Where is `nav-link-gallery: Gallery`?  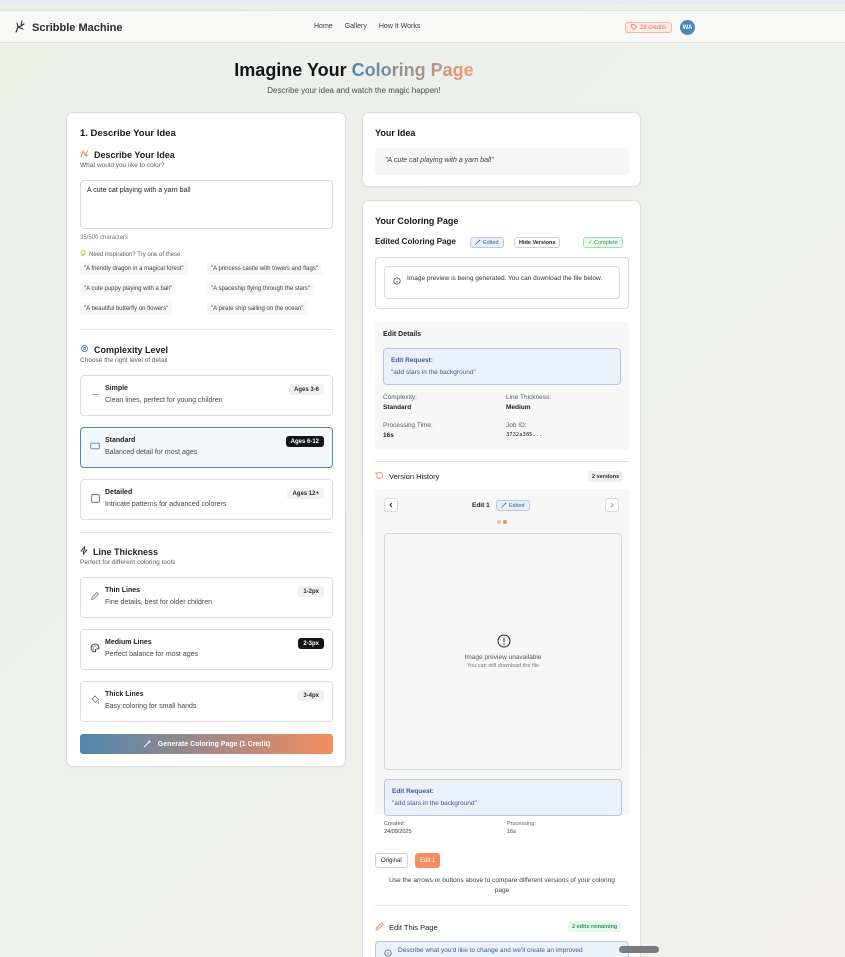
nav-link-gallery: Gallery is located at coordinates (356, 26).